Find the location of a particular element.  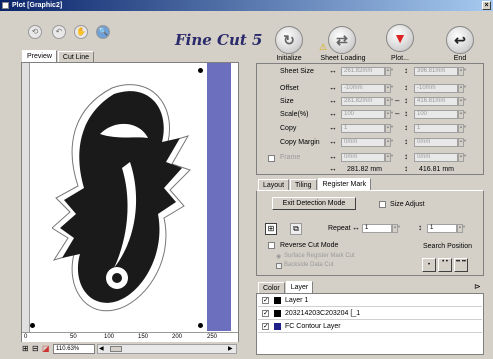

ruler-tick: 200 is located at coordinates (177, 337).